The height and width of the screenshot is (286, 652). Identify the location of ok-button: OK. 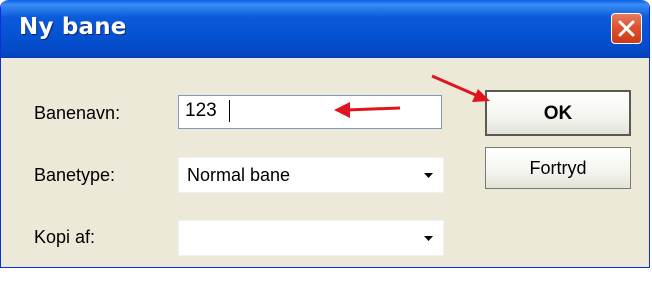
(558, 113).